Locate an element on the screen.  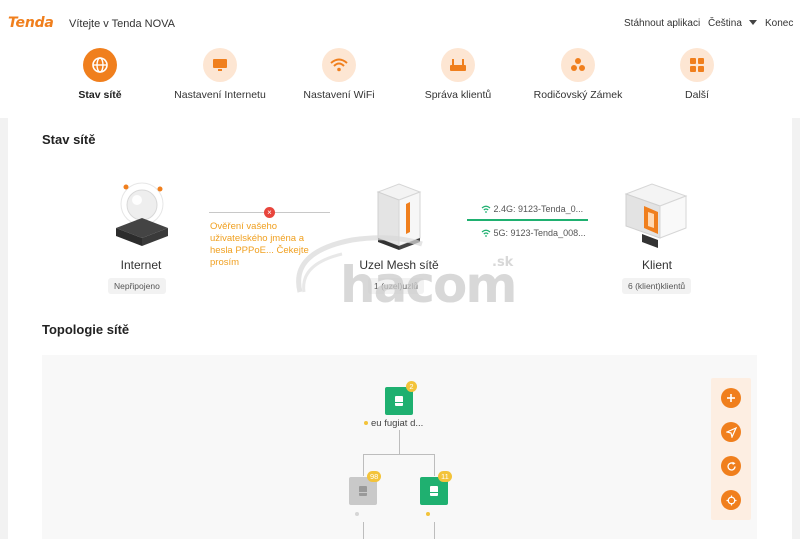
add-icon is located at coordinates (731, 398).